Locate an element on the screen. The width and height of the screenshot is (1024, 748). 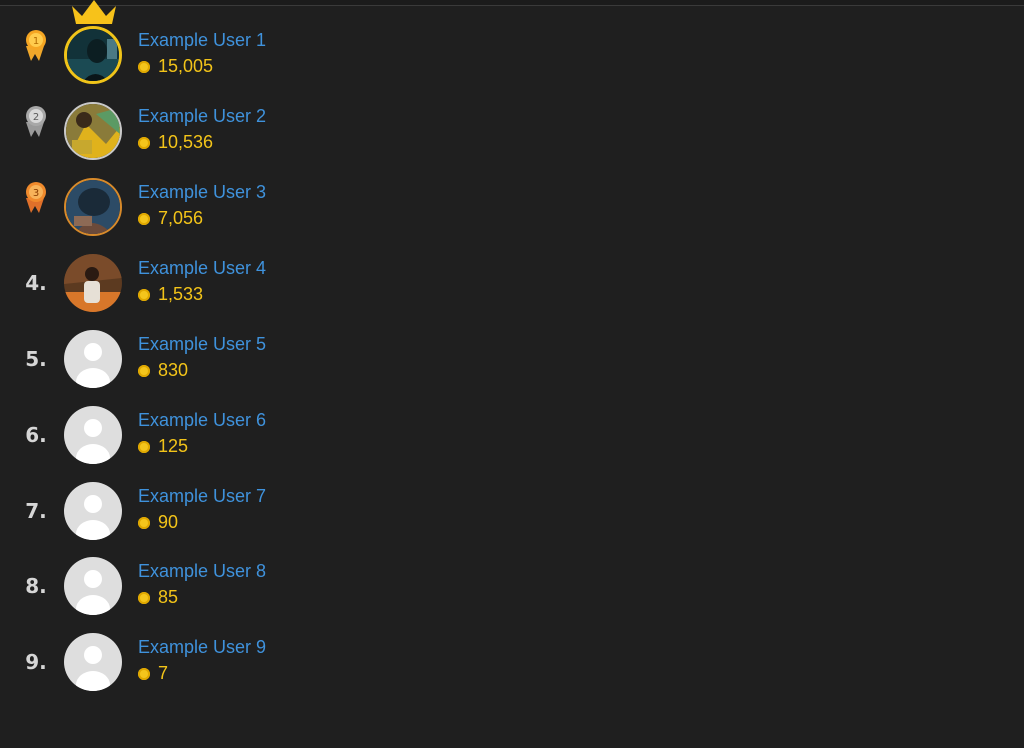
coin-balance: 85 is located at coordinates (158, 597).